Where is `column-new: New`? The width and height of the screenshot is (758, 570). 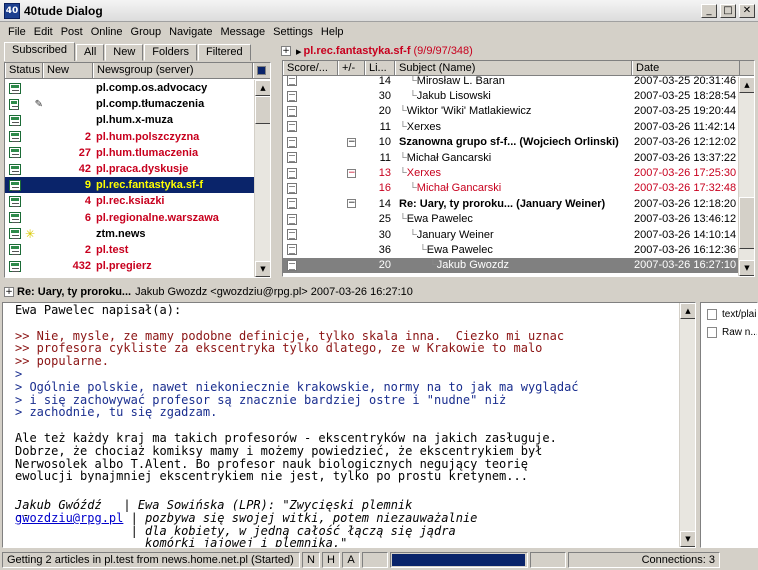
column-new: New is located at coordinates (68, 70).